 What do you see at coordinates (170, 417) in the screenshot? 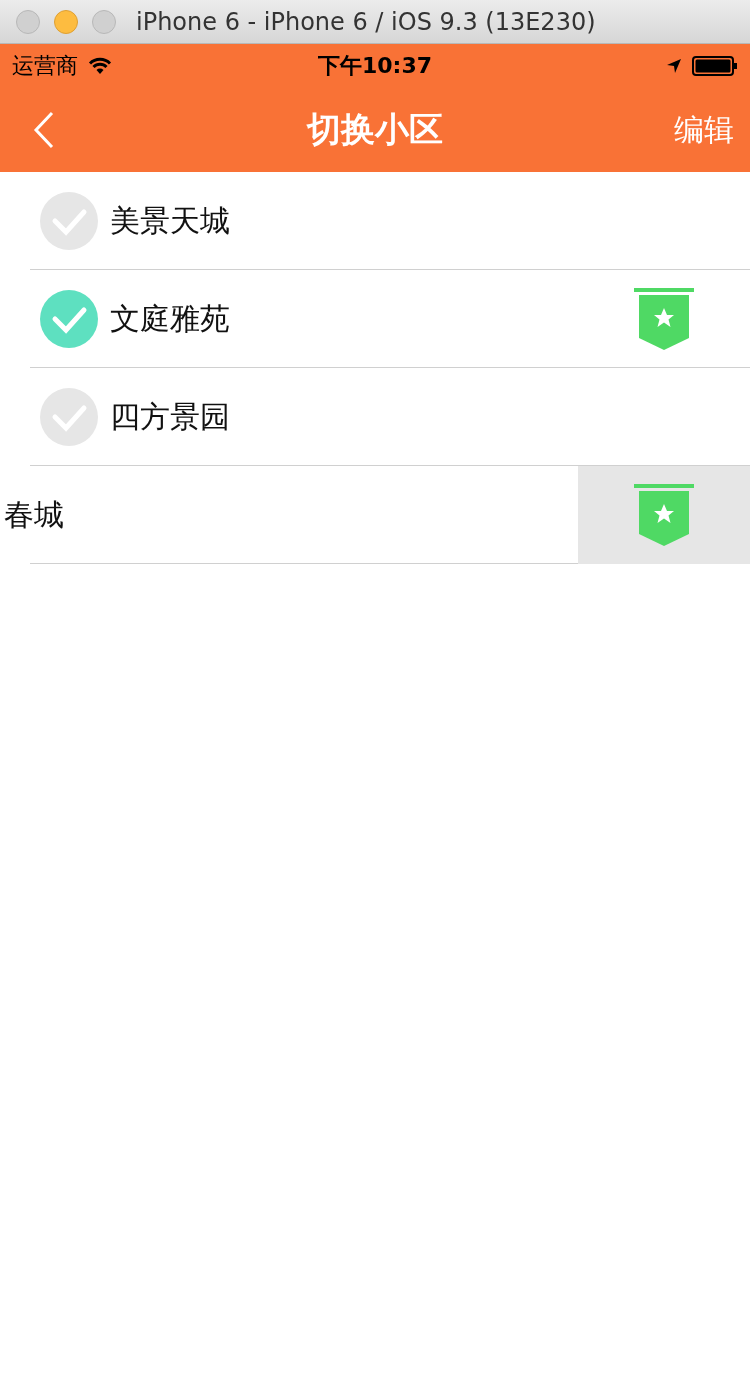
I see `community-name: 四方景园` at bounding box center [170, 417].